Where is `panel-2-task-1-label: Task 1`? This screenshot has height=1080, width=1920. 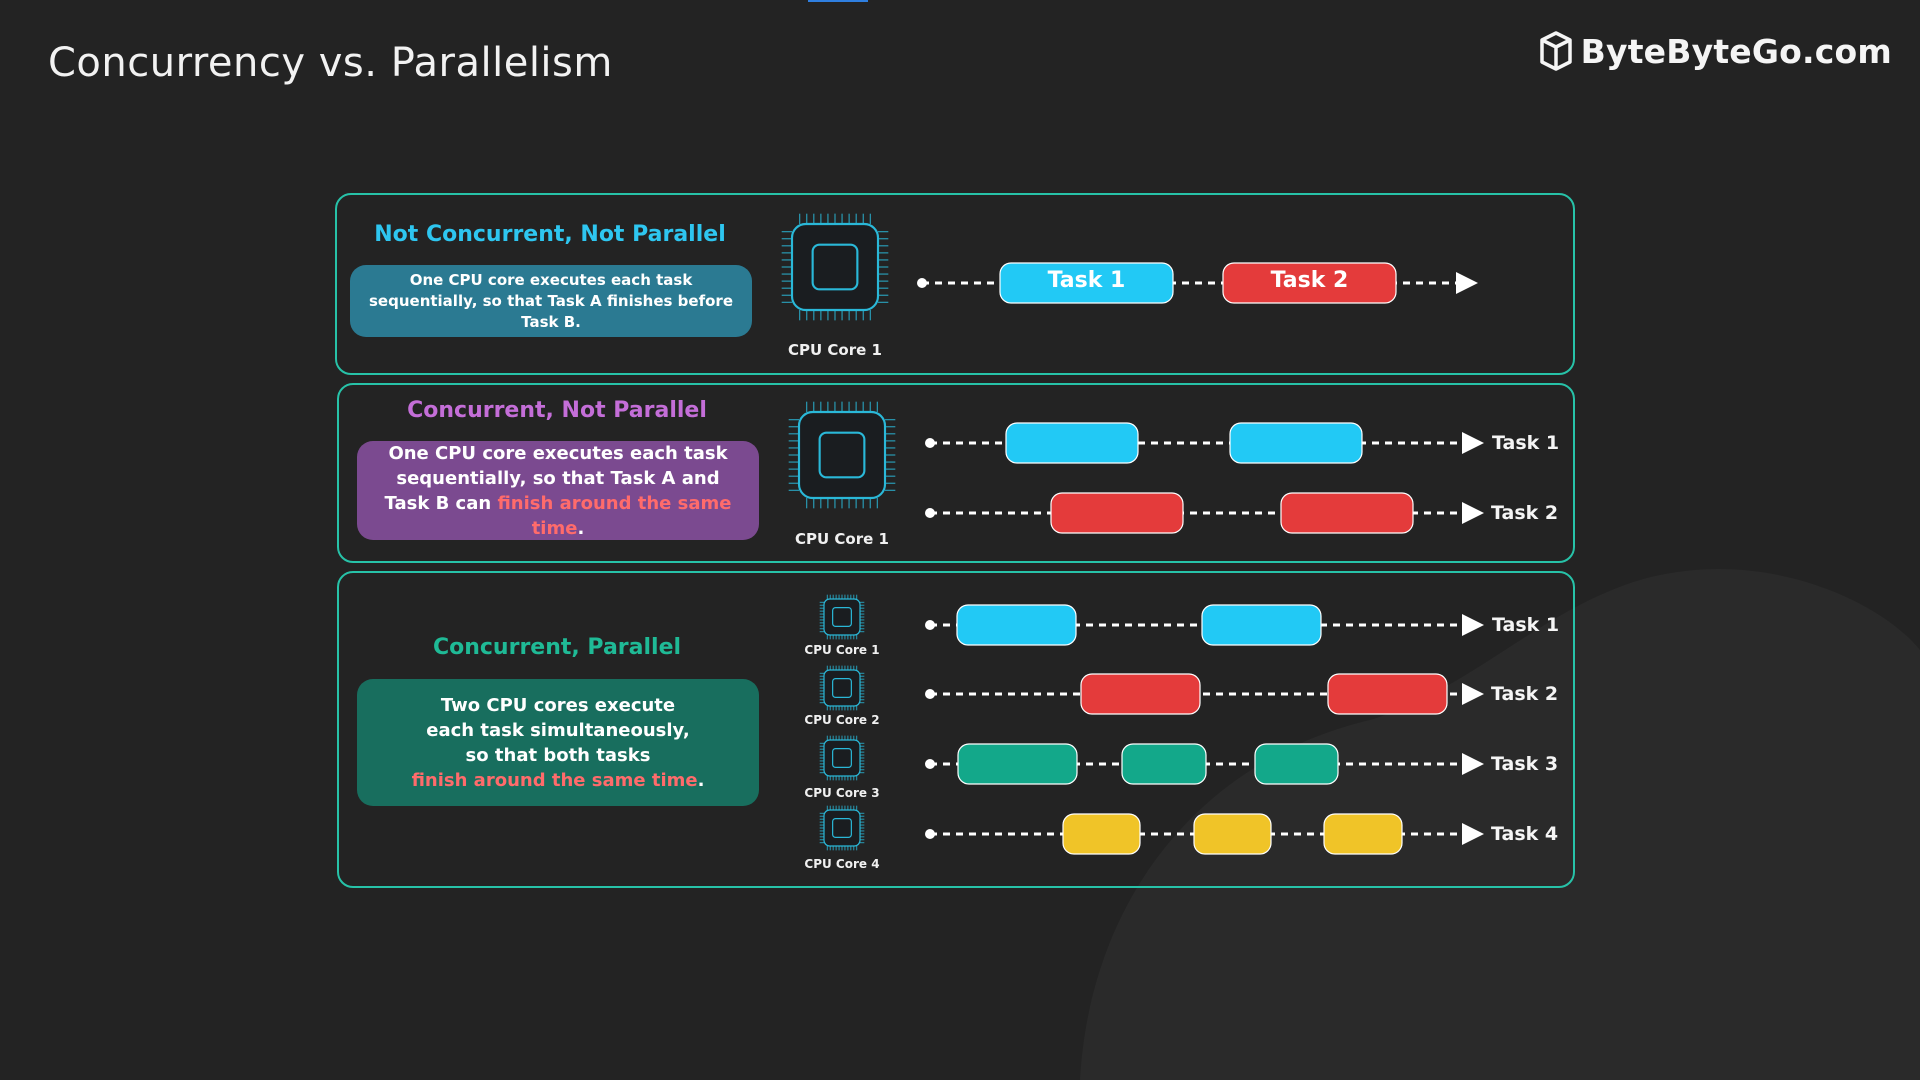 panel-2-task-1-label: Task 1 is located at coordinates (1526, 443).